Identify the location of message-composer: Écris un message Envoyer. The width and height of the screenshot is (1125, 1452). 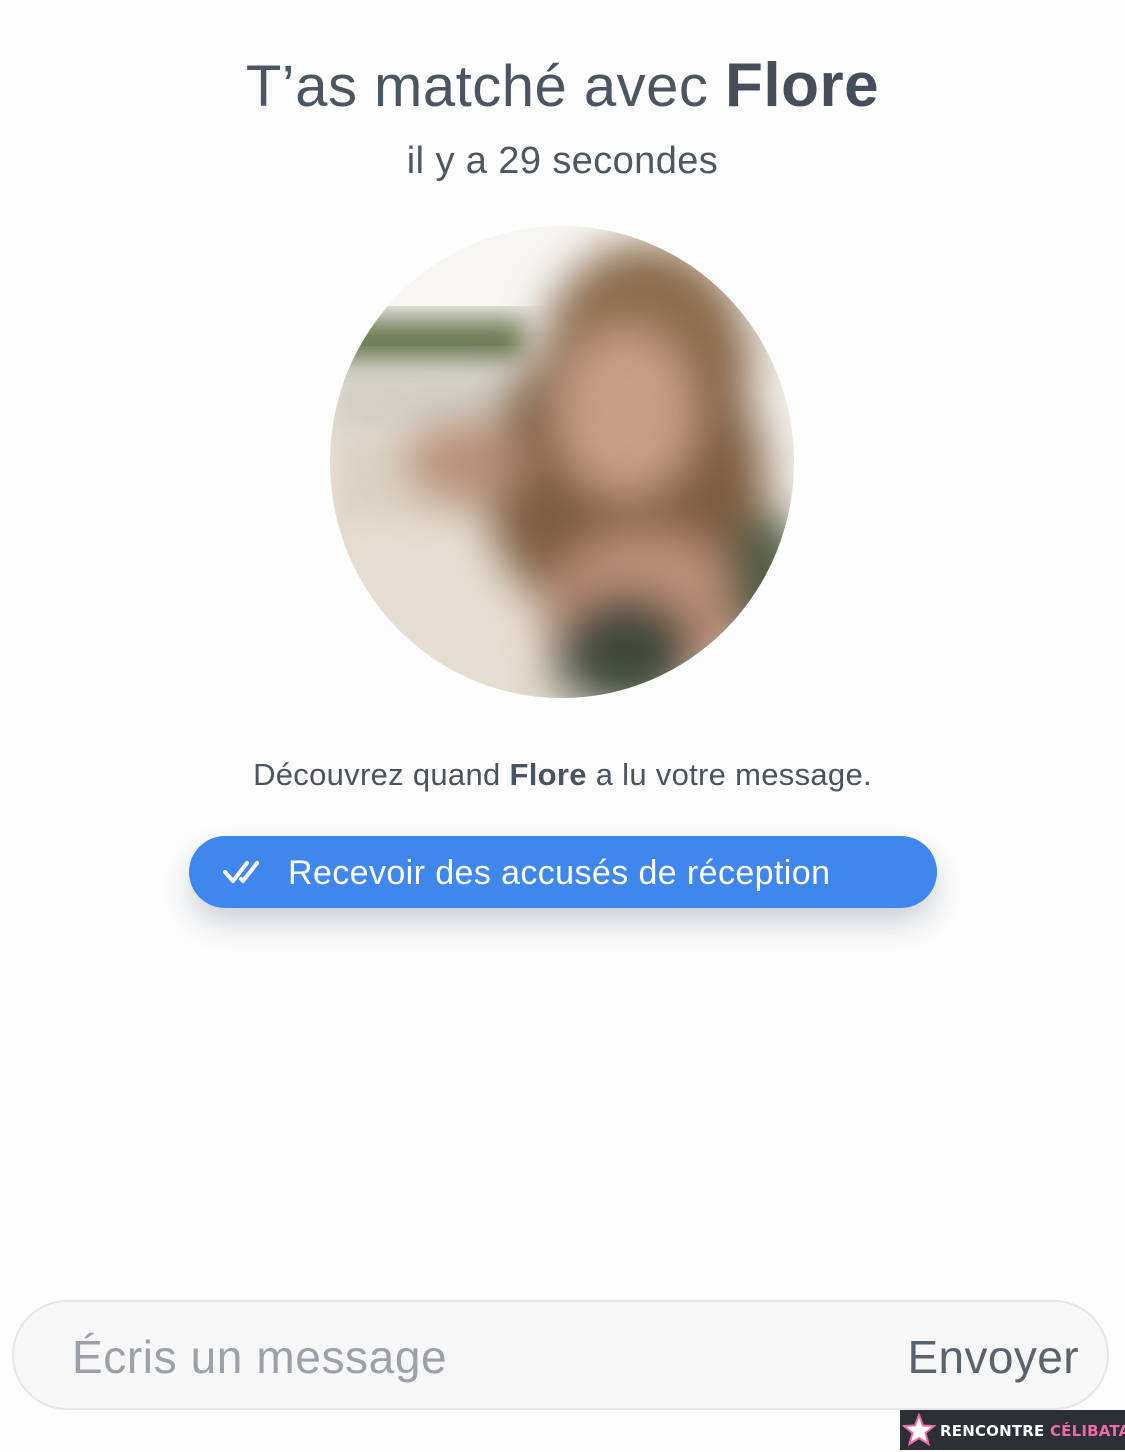
(560, 1355).